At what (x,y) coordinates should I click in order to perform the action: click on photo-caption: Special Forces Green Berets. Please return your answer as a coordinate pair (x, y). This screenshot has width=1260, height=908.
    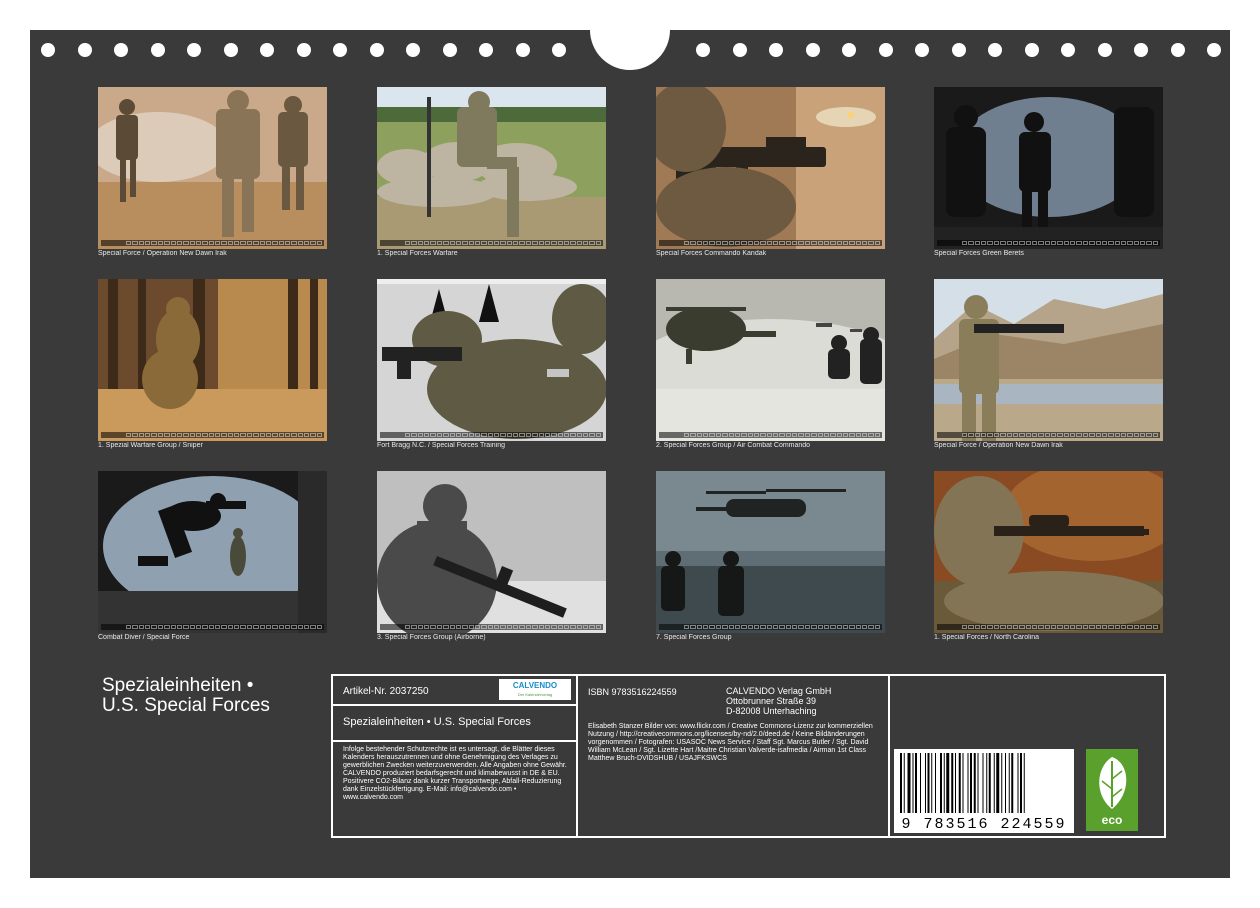
    Looking at the image, I should click on (979, 253).